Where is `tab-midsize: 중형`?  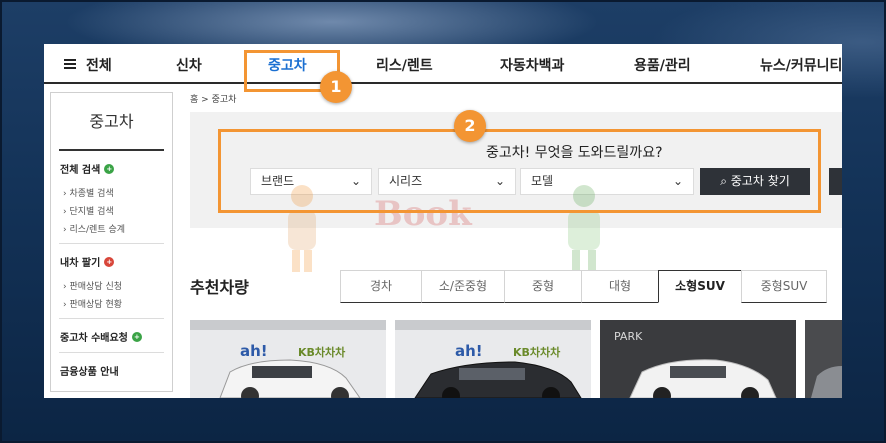
tab-midsize: 중형 is located at coordinates (543, 286).